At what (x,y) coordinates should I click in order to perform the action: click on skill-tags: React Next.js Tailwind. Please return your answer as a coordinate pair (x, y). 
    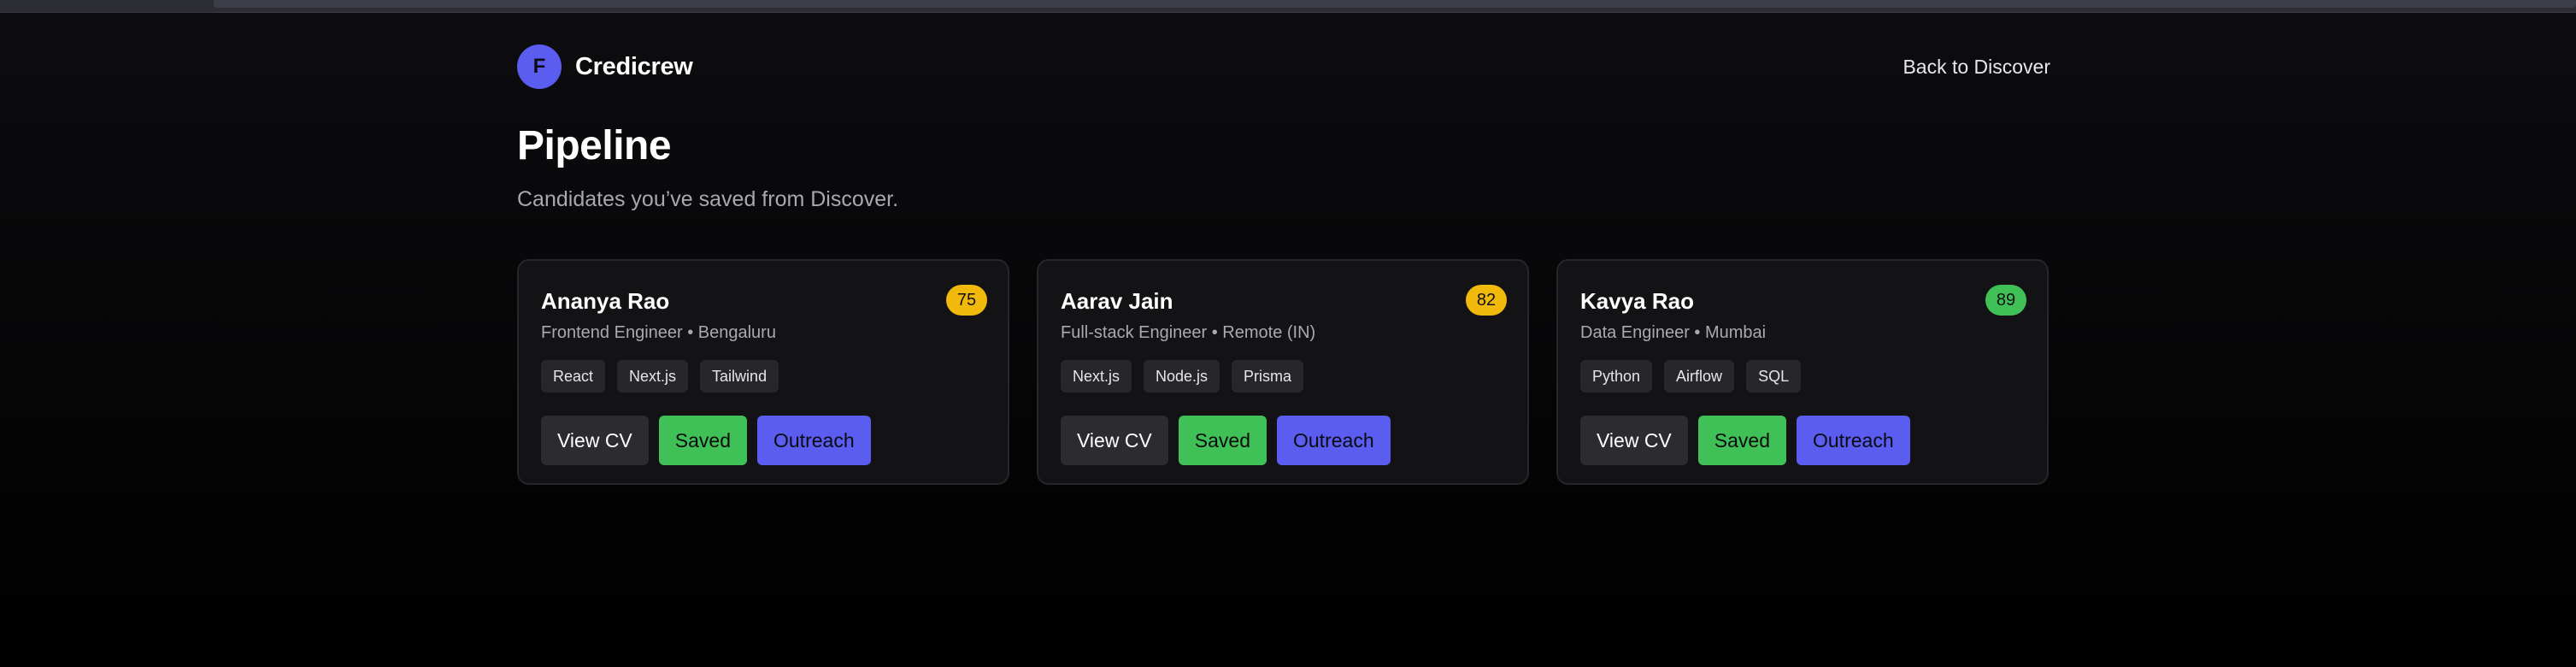
    Looking at the image, I should click on (660, 376).